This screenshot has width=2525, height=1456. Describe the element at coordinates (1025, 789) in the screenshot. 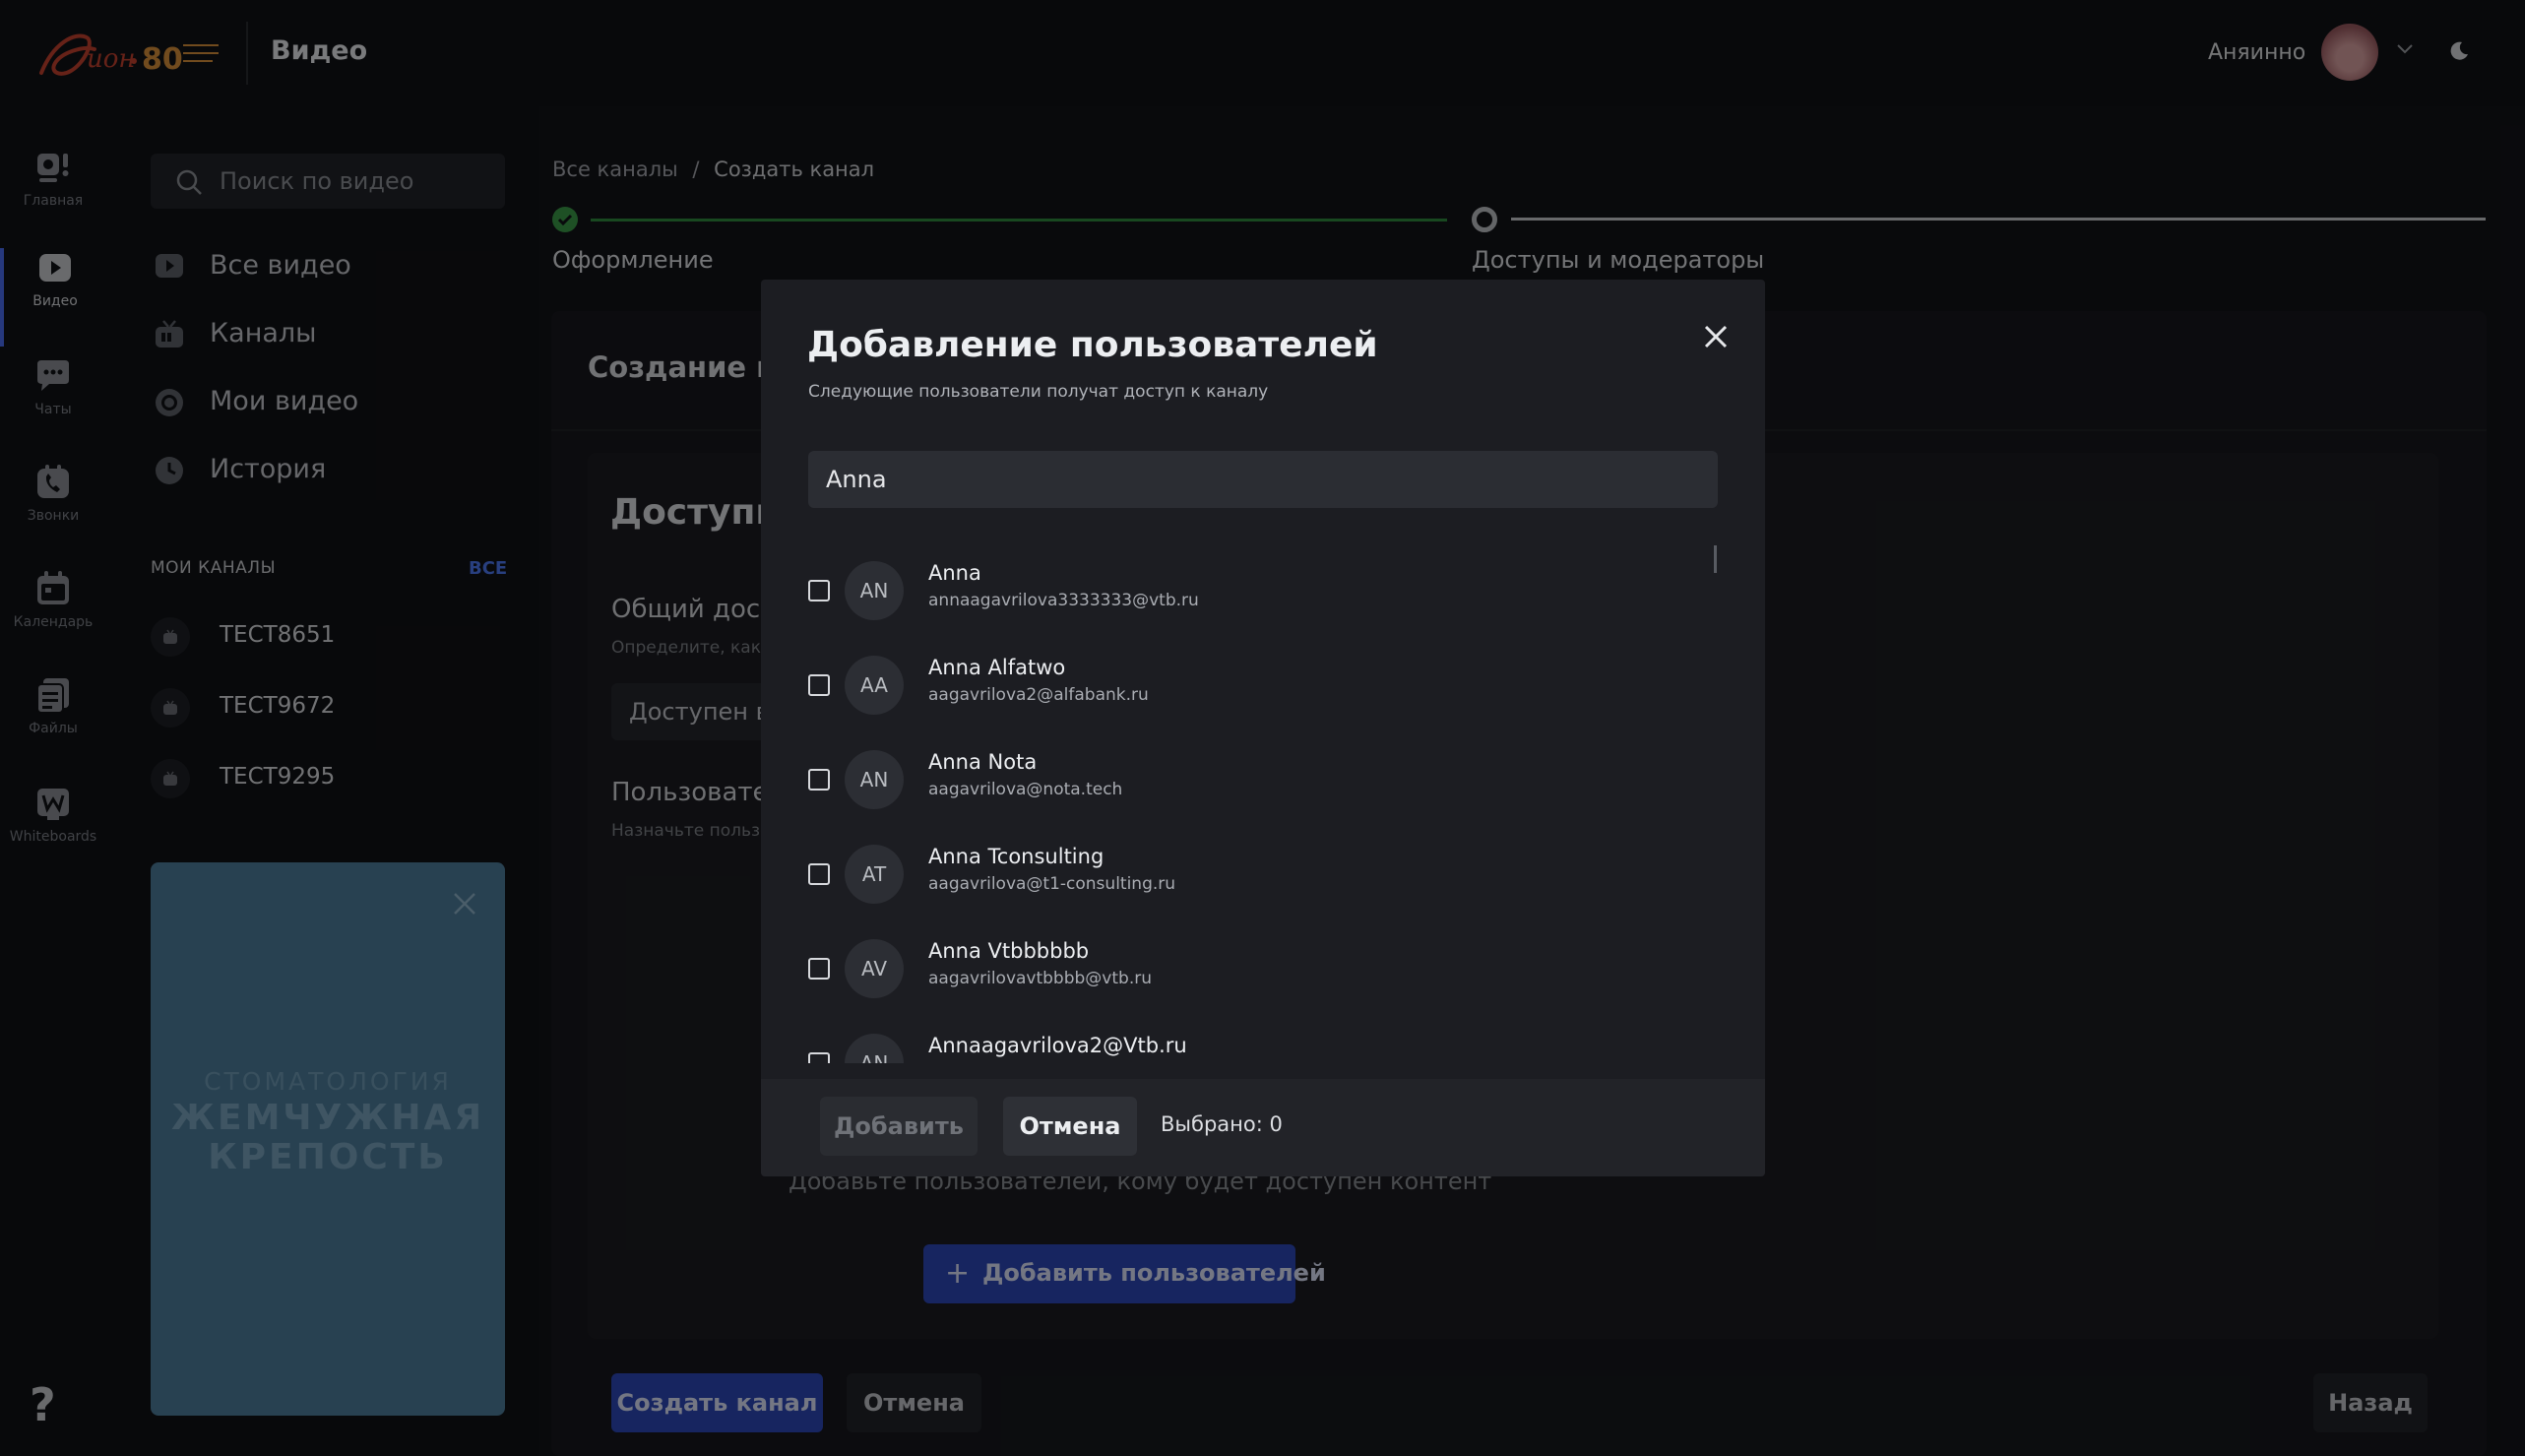

I see `user-email: aagavrilova@nota.tech` at that location.